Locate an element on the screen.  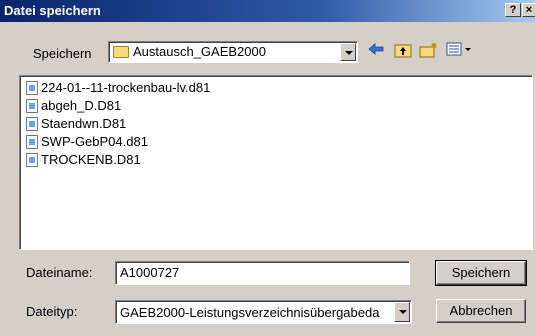
cancel-button: Abbrechen is located at coordinates (481, 311).